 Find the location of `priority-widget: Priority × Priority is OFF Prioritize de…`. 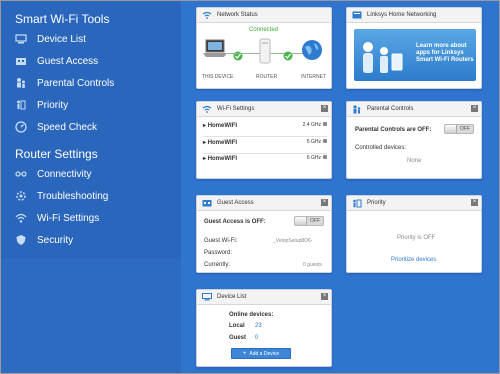

priority-widget: Priority × Priority is OFF Prioritize de… is located at coordinates (414, 234).